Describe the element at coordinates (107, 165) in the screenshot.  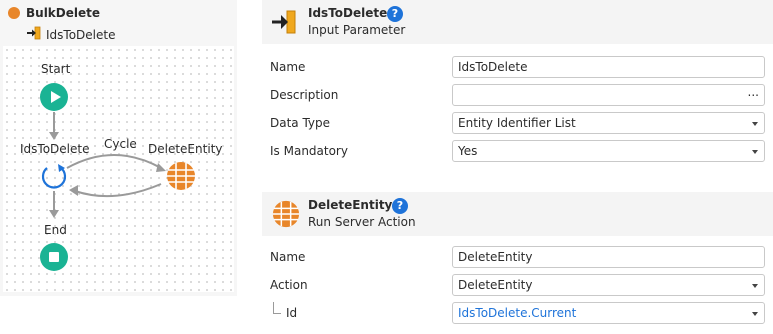
I see `flow-connectors` at that location.